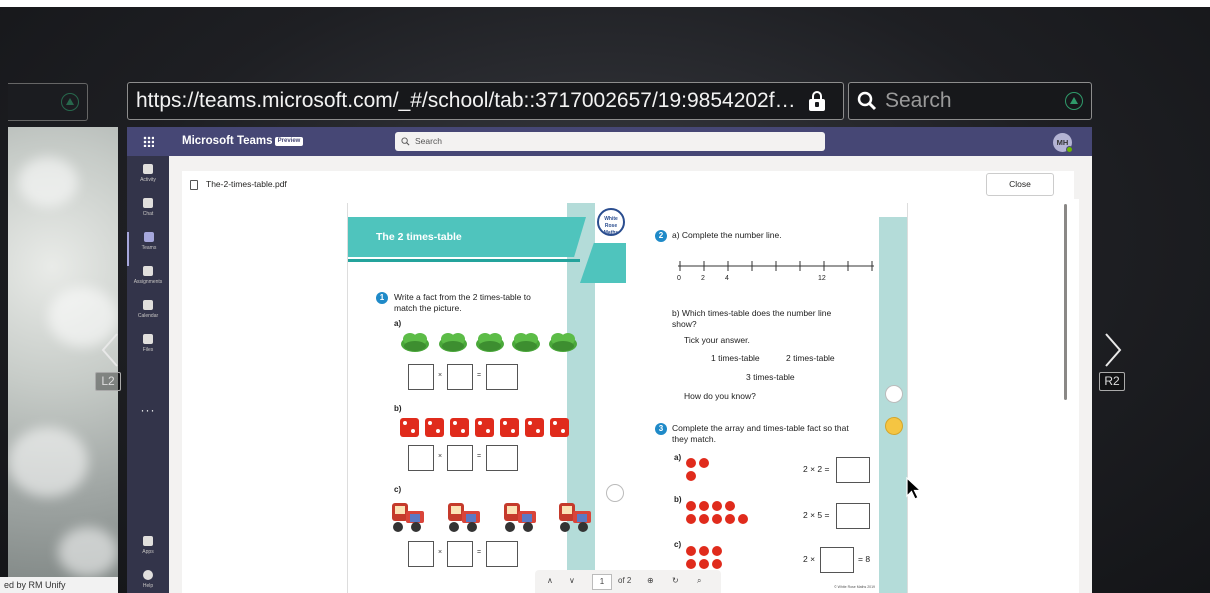 This screenshot has width=1210, height=593. What do you see at coordinates (572, 580) in the screenshot?
I see `chevron-down-icon: ∨` at bounding box center [572, 580].